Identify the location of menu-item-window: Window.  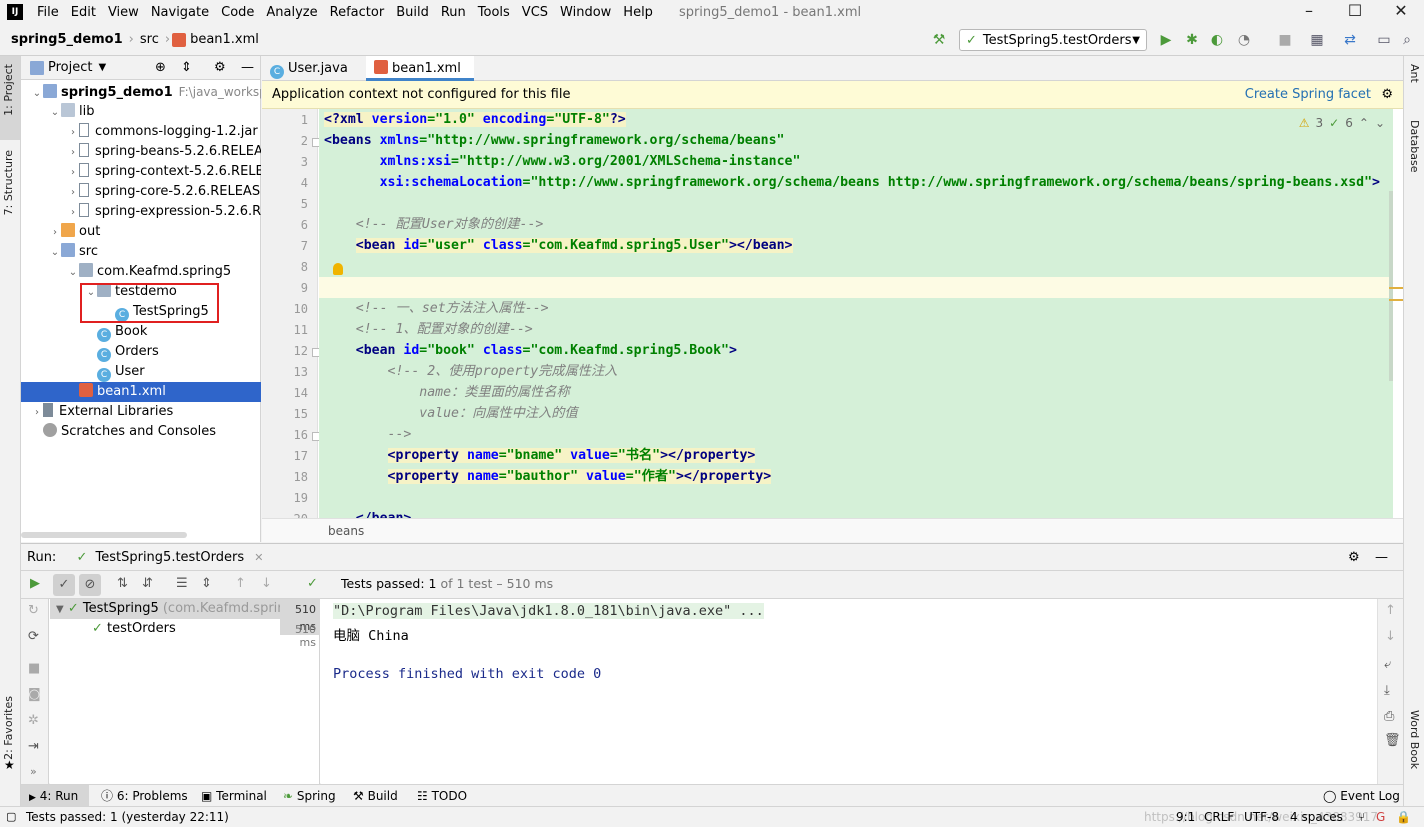
(585, 12).